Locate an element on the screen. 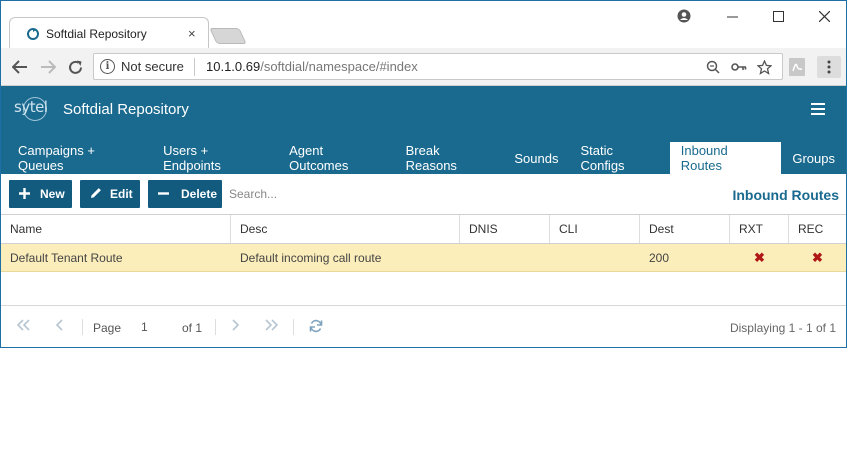 Image resolution: width=847 pixels, height=460 pixels. plus-icon is located at coordinates (24, 194).